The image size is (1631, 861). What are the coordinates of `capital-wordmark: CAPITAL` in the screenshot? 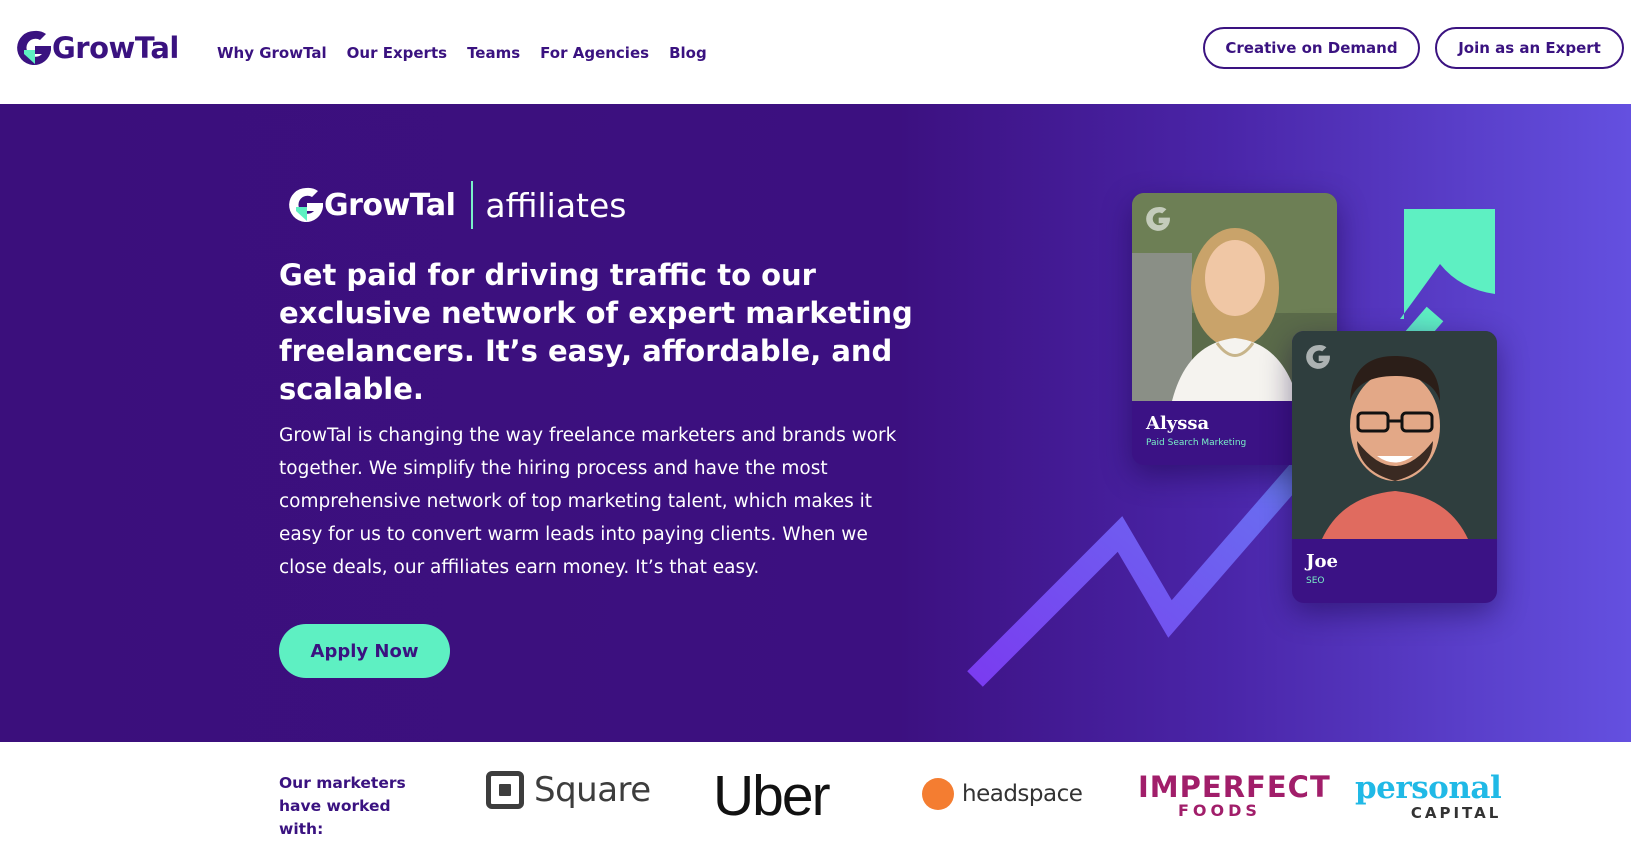 It's located at (1456, 813).